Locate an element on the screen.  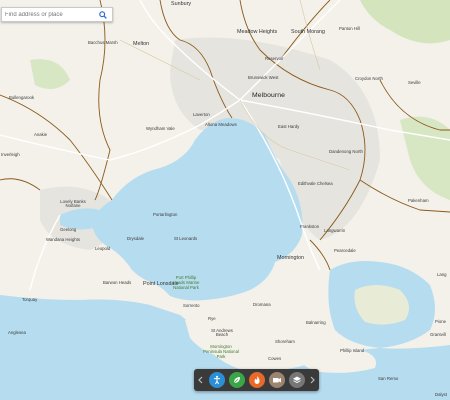
map-label: St Leonards is located at coordinates (186, 238).